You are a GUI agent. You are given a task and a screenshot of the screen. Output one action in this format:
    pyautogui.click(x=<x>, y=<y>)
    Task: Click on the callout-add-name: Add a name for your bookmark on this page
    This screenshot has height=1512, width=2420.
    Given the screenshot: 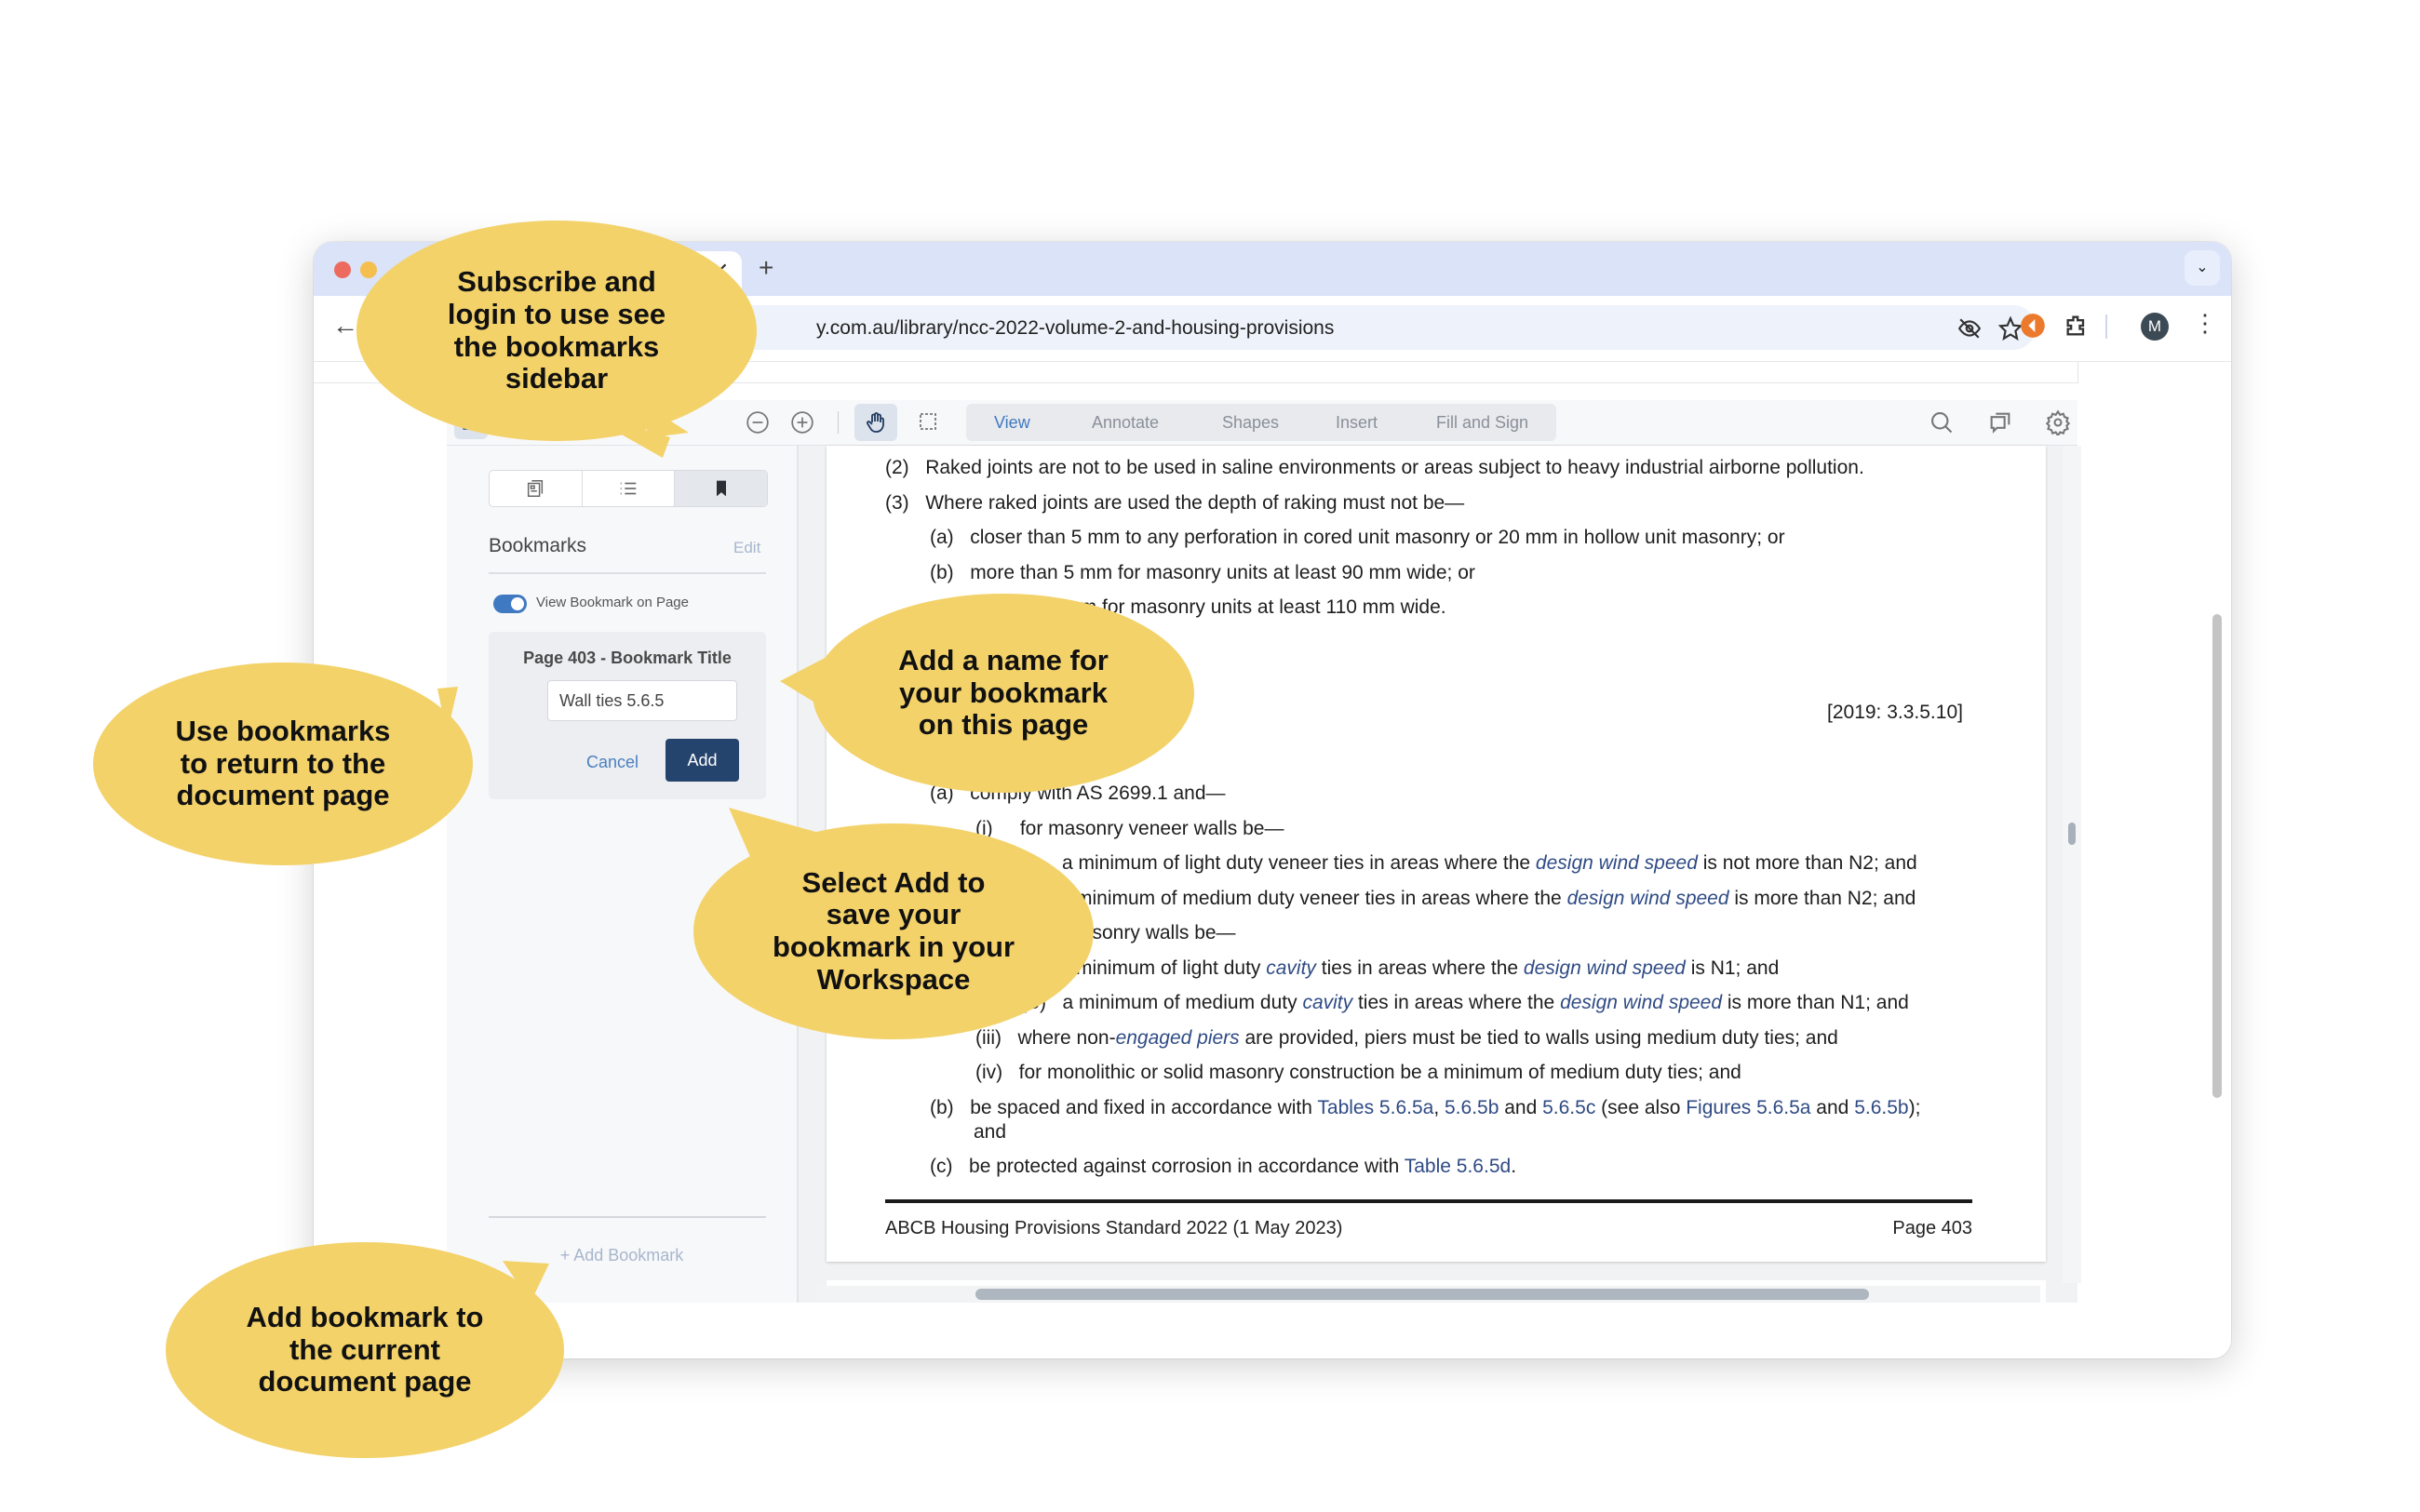 What is the action you would take?
    pyautogui.click(x=1003, y=693)
    